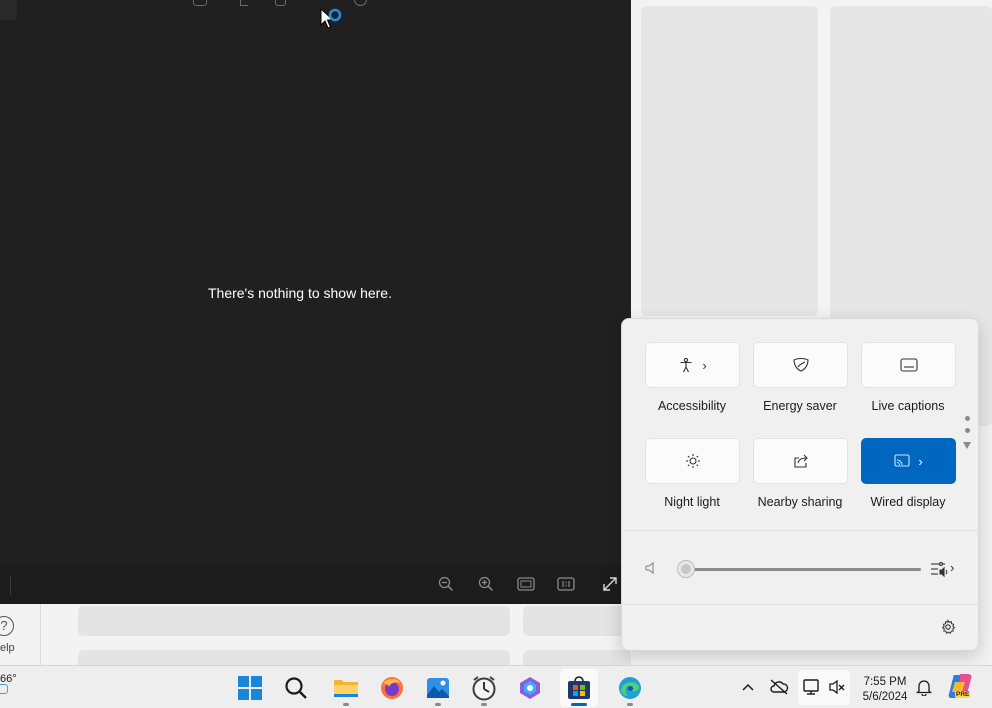 This screenshot has height=708, width=992. What do you see at coordinates (280, 3) in the screenshot?
I see `toolbar-delete-icon` at bounding box center [280, 3].